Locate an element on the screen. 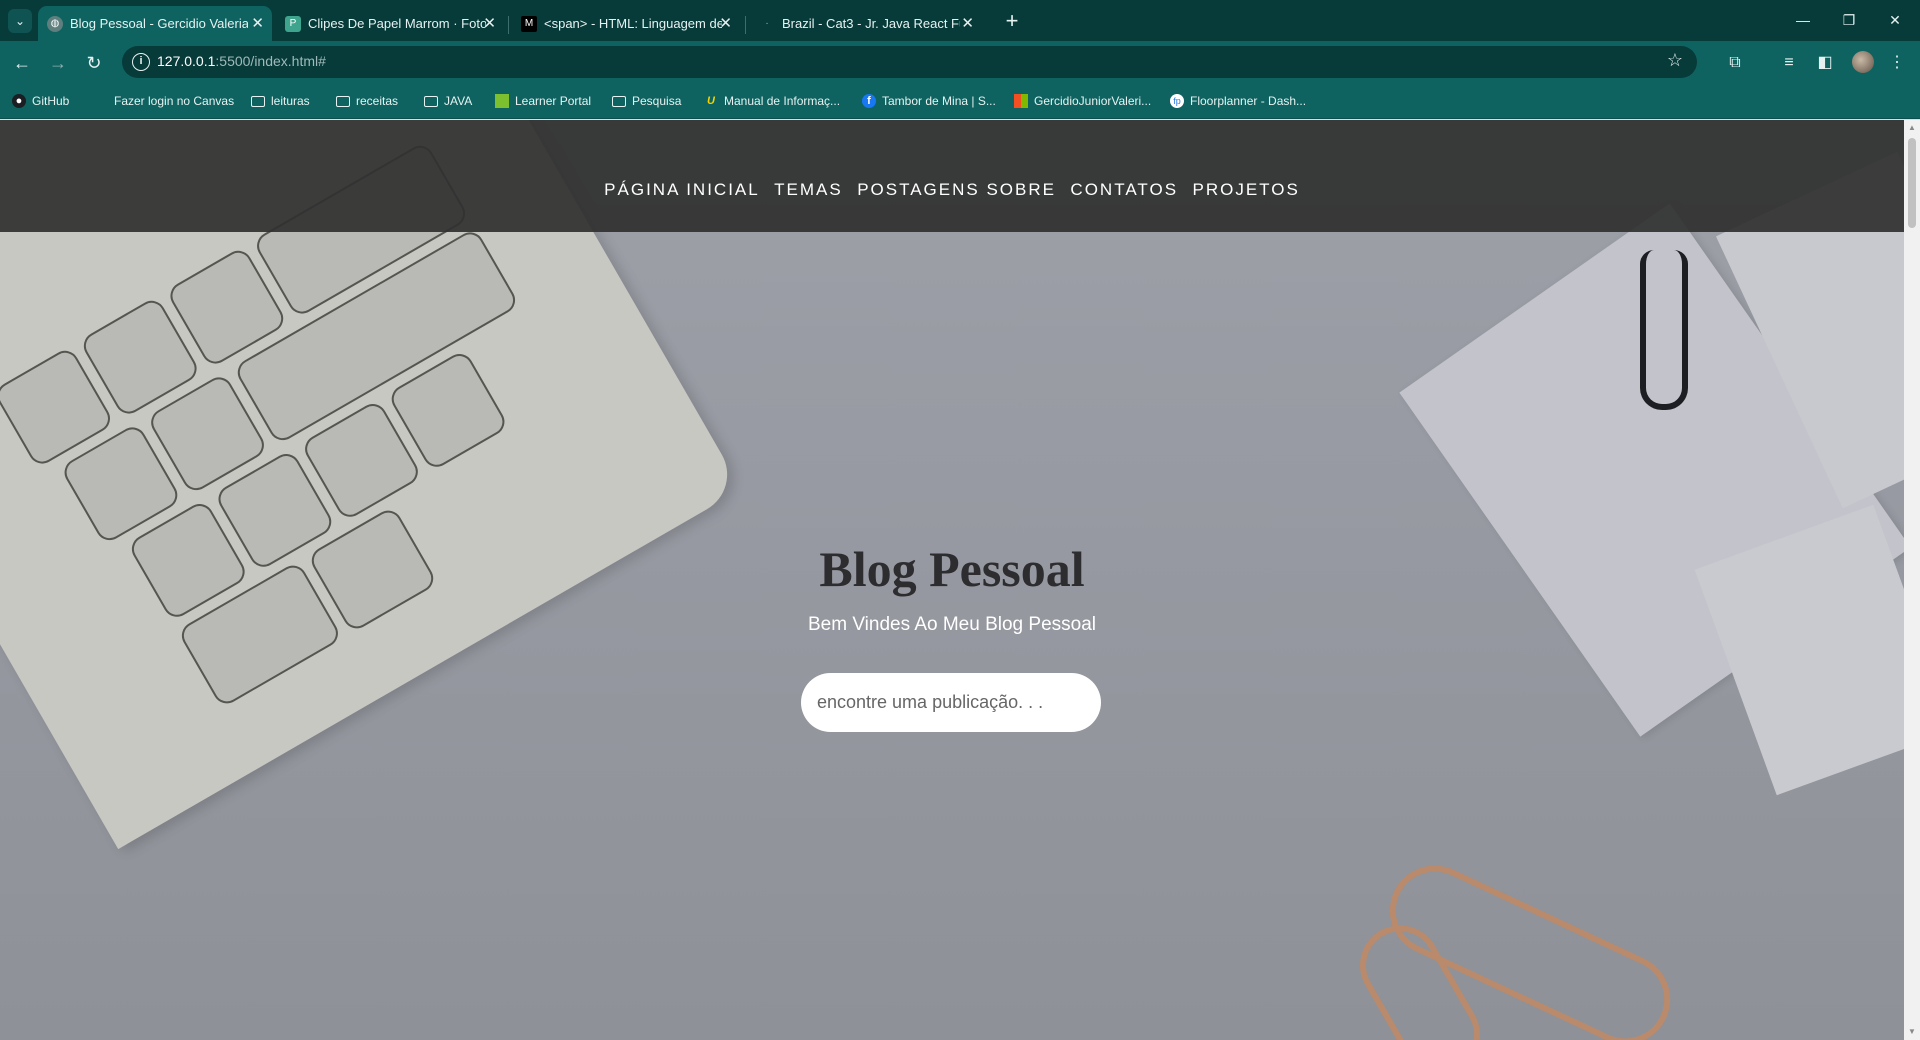  arrow-right-icon: → is located at coordinates (58, 63).